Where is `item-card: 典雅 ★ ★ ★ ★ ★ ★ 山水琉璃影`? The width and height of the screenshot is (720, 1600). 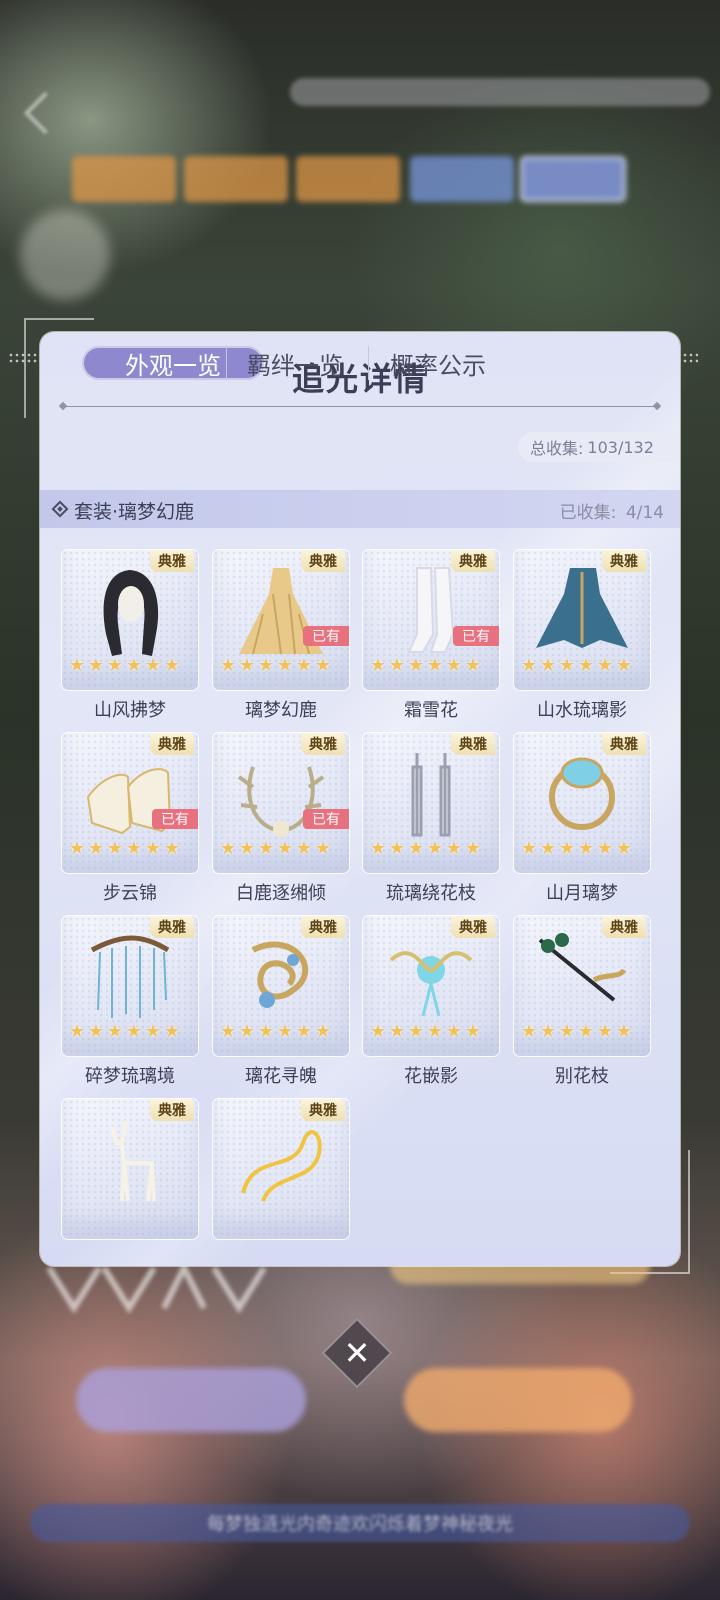
item-card: 典雅 ★ ★ ★ ★ ★ ★ 山水琉璃影 is located at coordinates (582, 643).